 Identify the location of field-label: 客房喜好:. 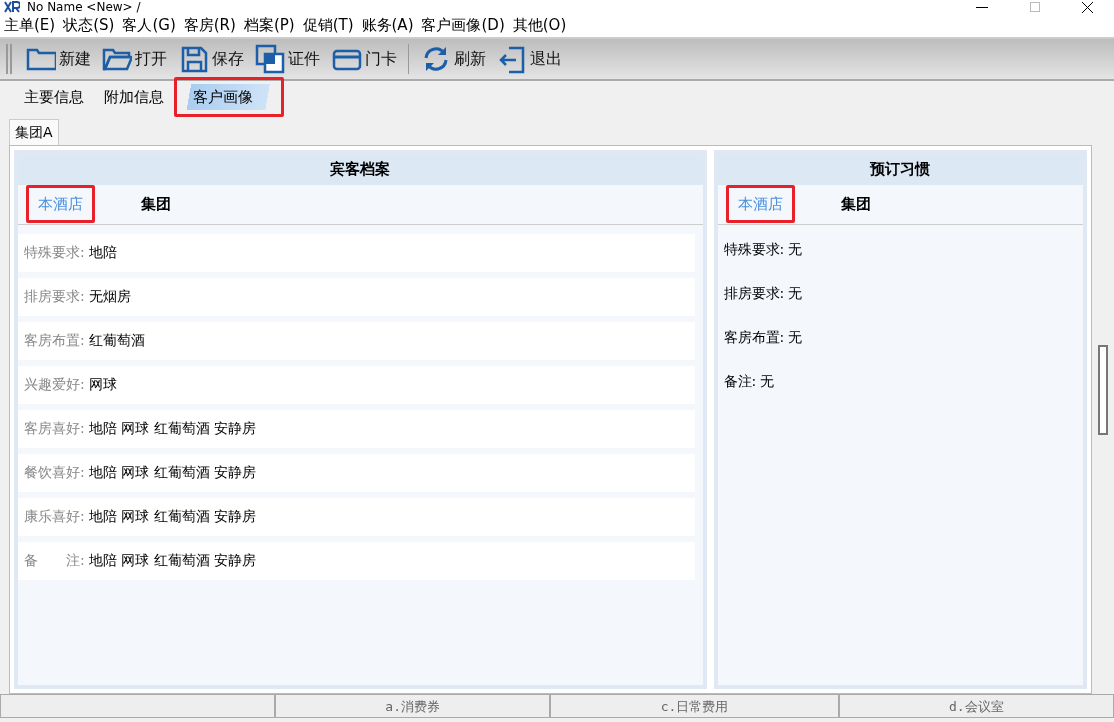
(54, 428).